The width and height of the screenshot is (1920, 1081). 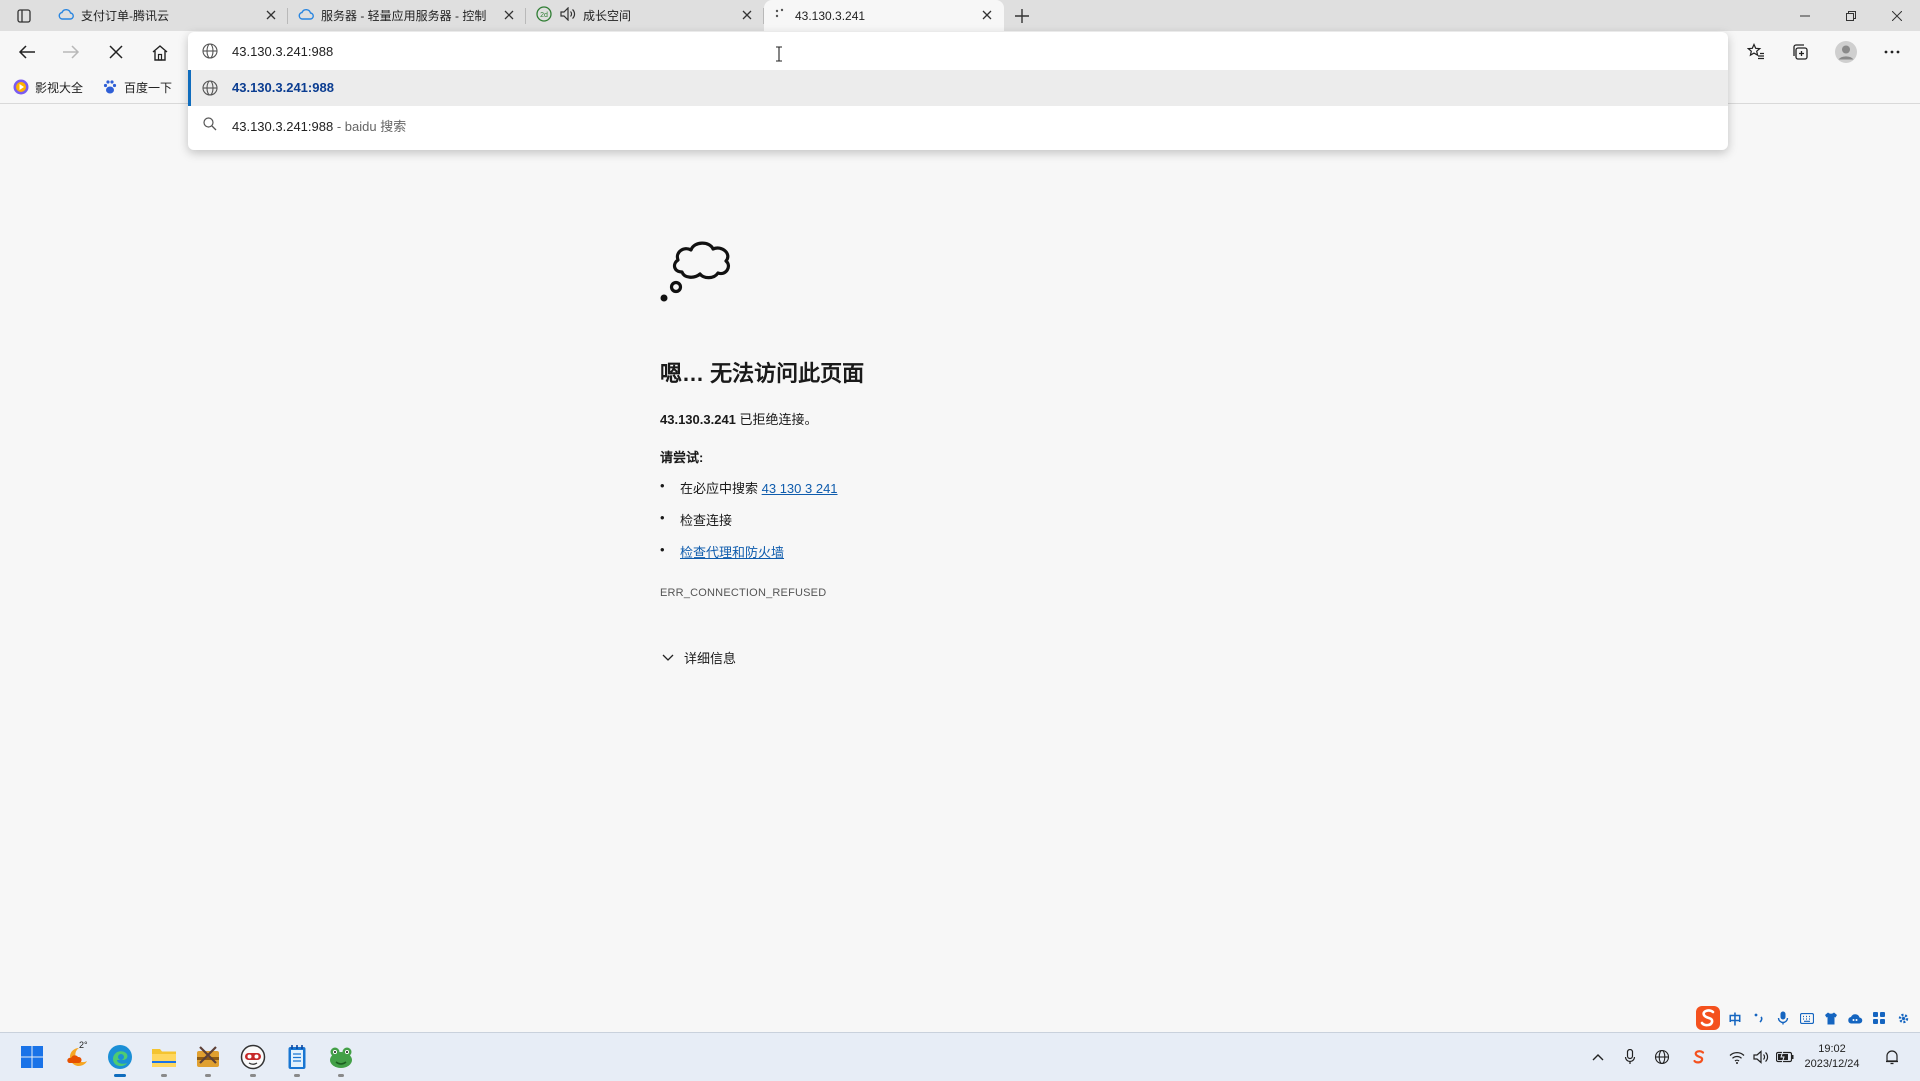 I want to click on page-title: 嗯… 无法访问此页面, so click(x=762, y=373).